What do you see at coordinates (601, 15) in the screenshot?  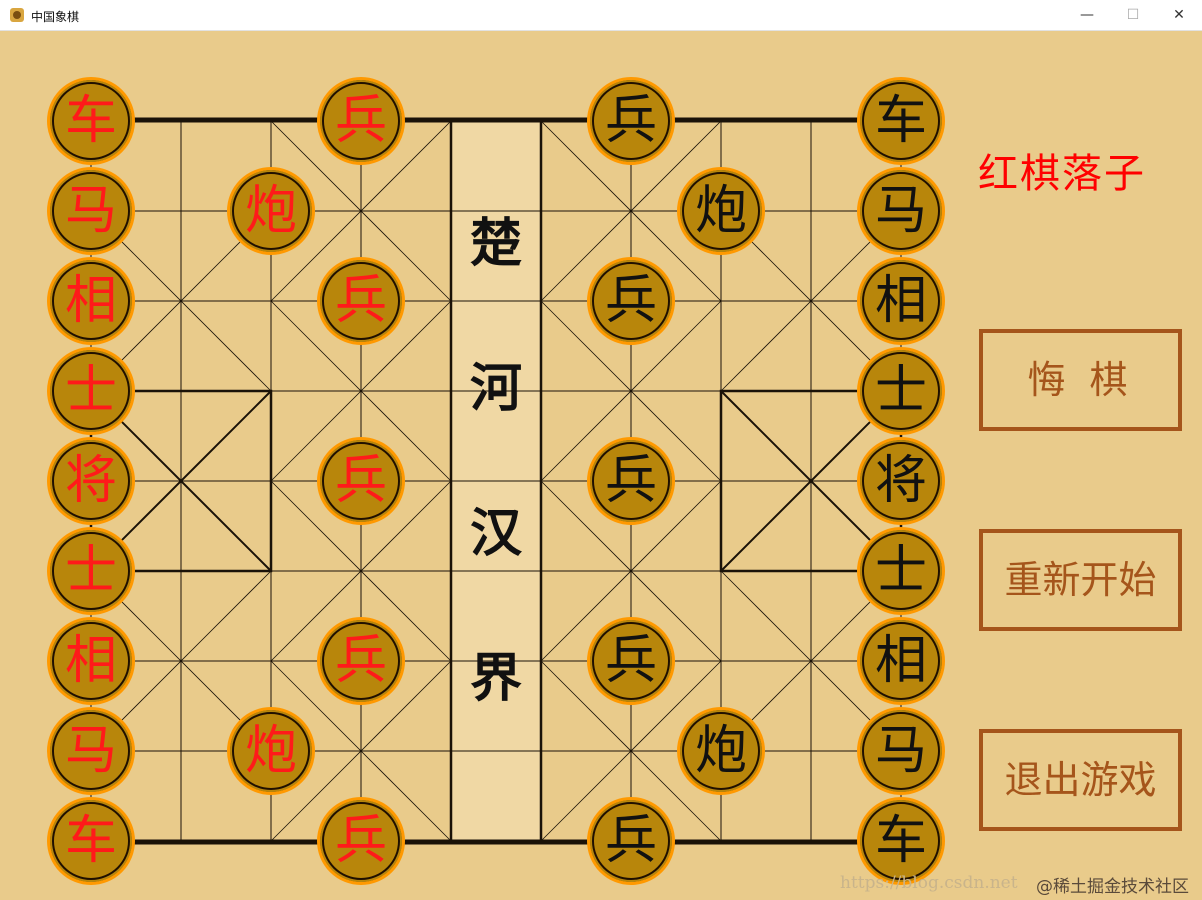 I see `window-titlebar: 中国象棋 — ☐ ✕` at bounding box center [601, 15].